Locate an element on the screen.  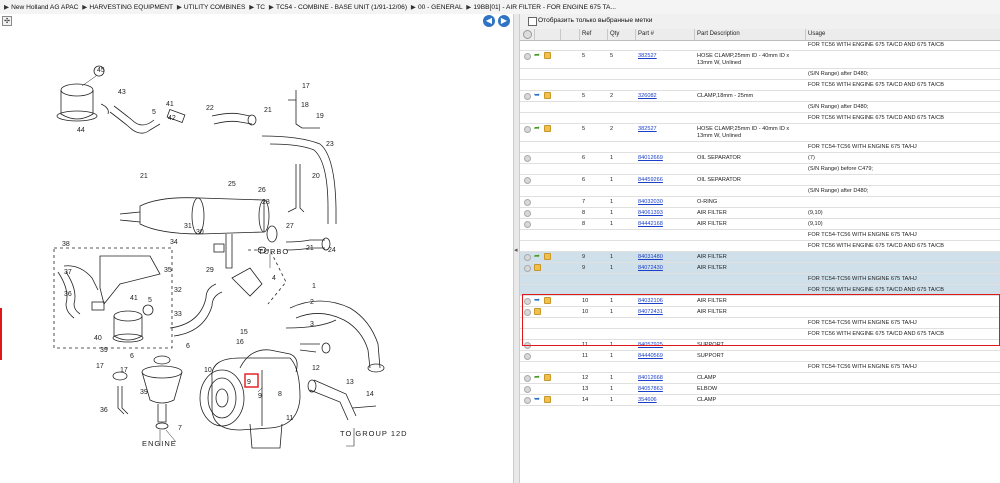
callout-number: 32 is located at coordinates (178, 290).